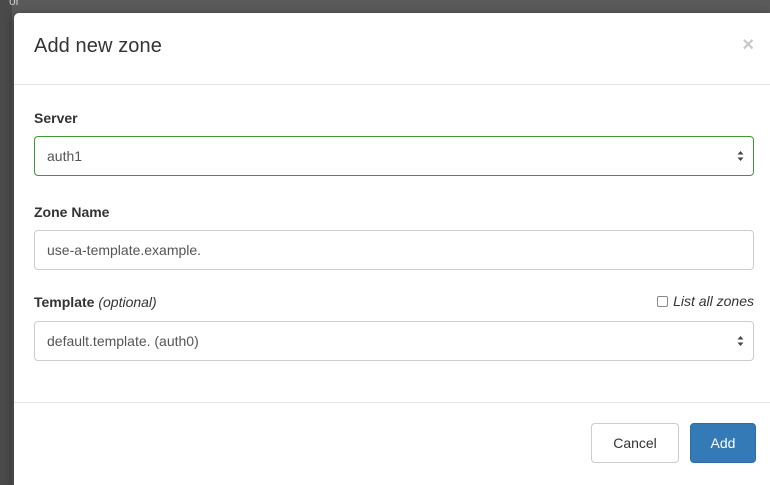 This screenshot has width=770, height=485. I want to click on zone-name-label: Zone Name, so click(72, 212).